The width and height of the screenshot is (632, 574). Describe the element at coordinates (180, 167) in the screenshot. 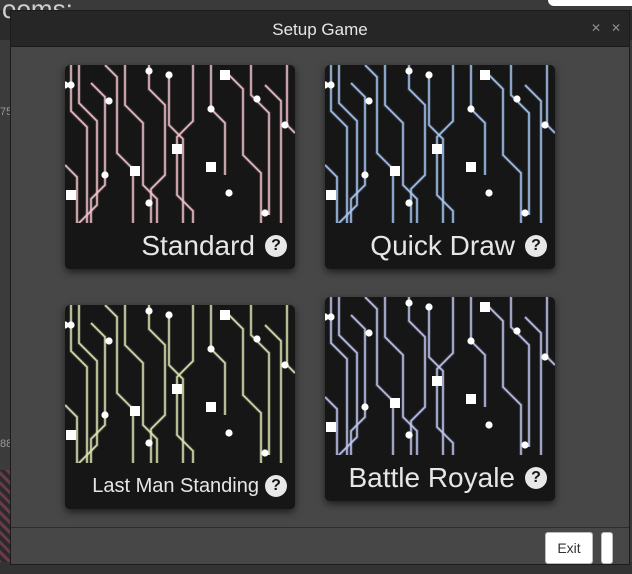

I see `mode-card-standard: Standard ?` at that location.